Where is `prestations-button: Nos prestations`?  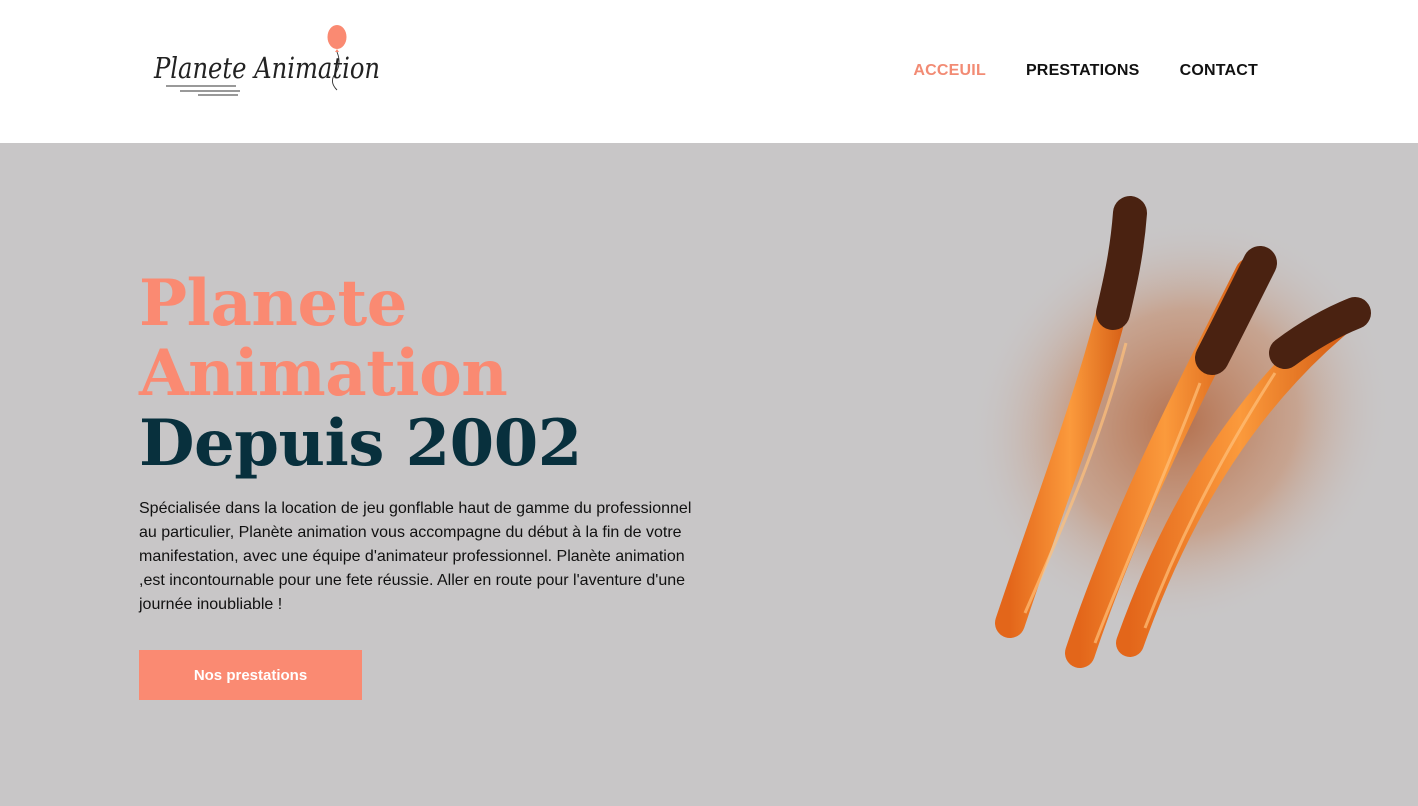 prestations-button: Nos prestations is located at coordinates (250, 675).